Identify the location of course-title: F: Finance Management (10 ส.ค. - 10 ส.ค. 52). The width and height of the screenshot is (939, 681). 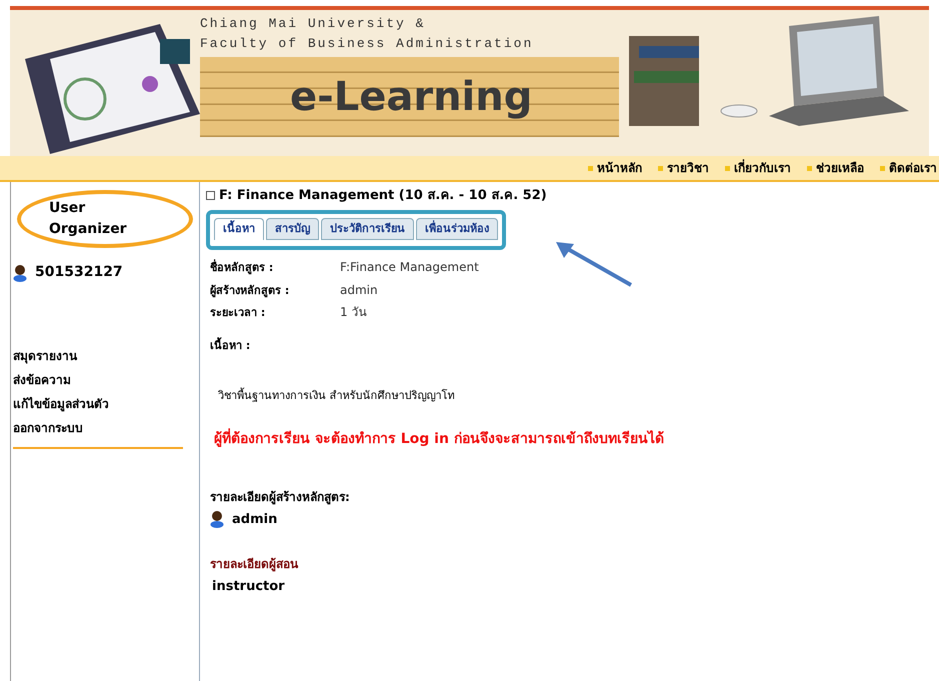
(383, 196).